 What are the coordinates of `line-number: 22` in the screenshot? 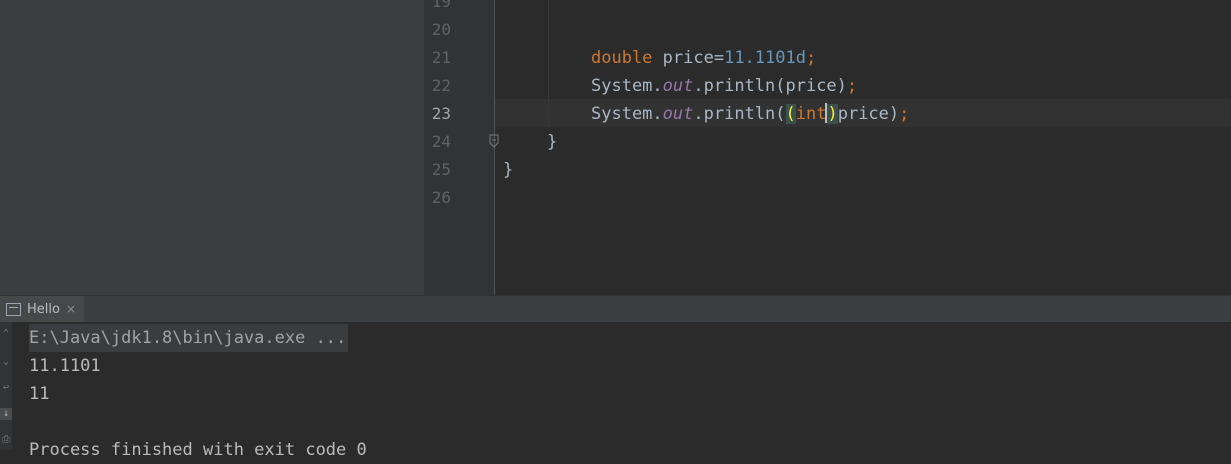 It's located at (441, 85).